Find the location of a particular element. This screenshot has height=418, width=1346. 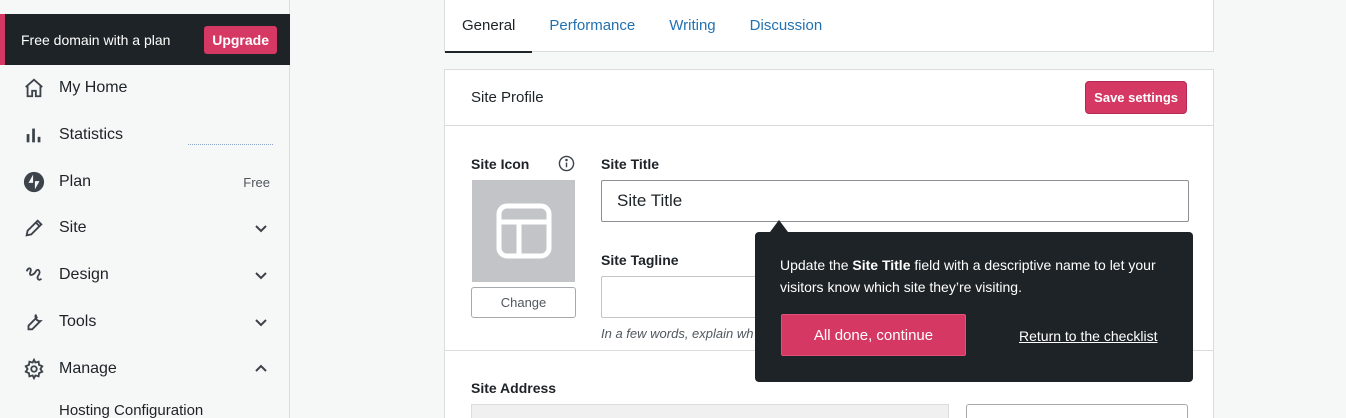

sidebar-item-label: My Home is located at coordinates (93, 87).